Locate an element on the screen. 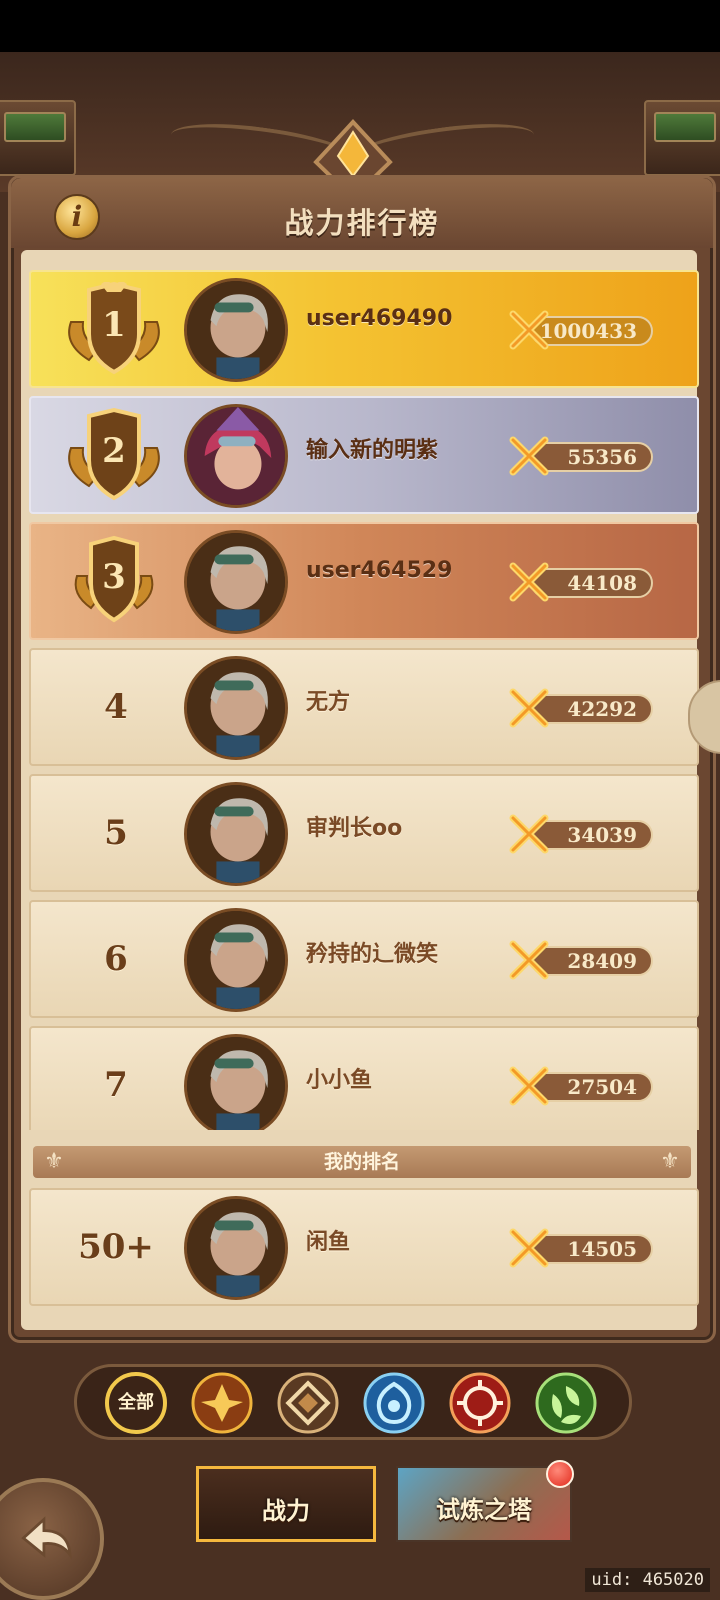 This screenshot has width=720, height=1600. my-rank-row: 50+ 闲鱼 14505 is located at coordinates (364, 1247).